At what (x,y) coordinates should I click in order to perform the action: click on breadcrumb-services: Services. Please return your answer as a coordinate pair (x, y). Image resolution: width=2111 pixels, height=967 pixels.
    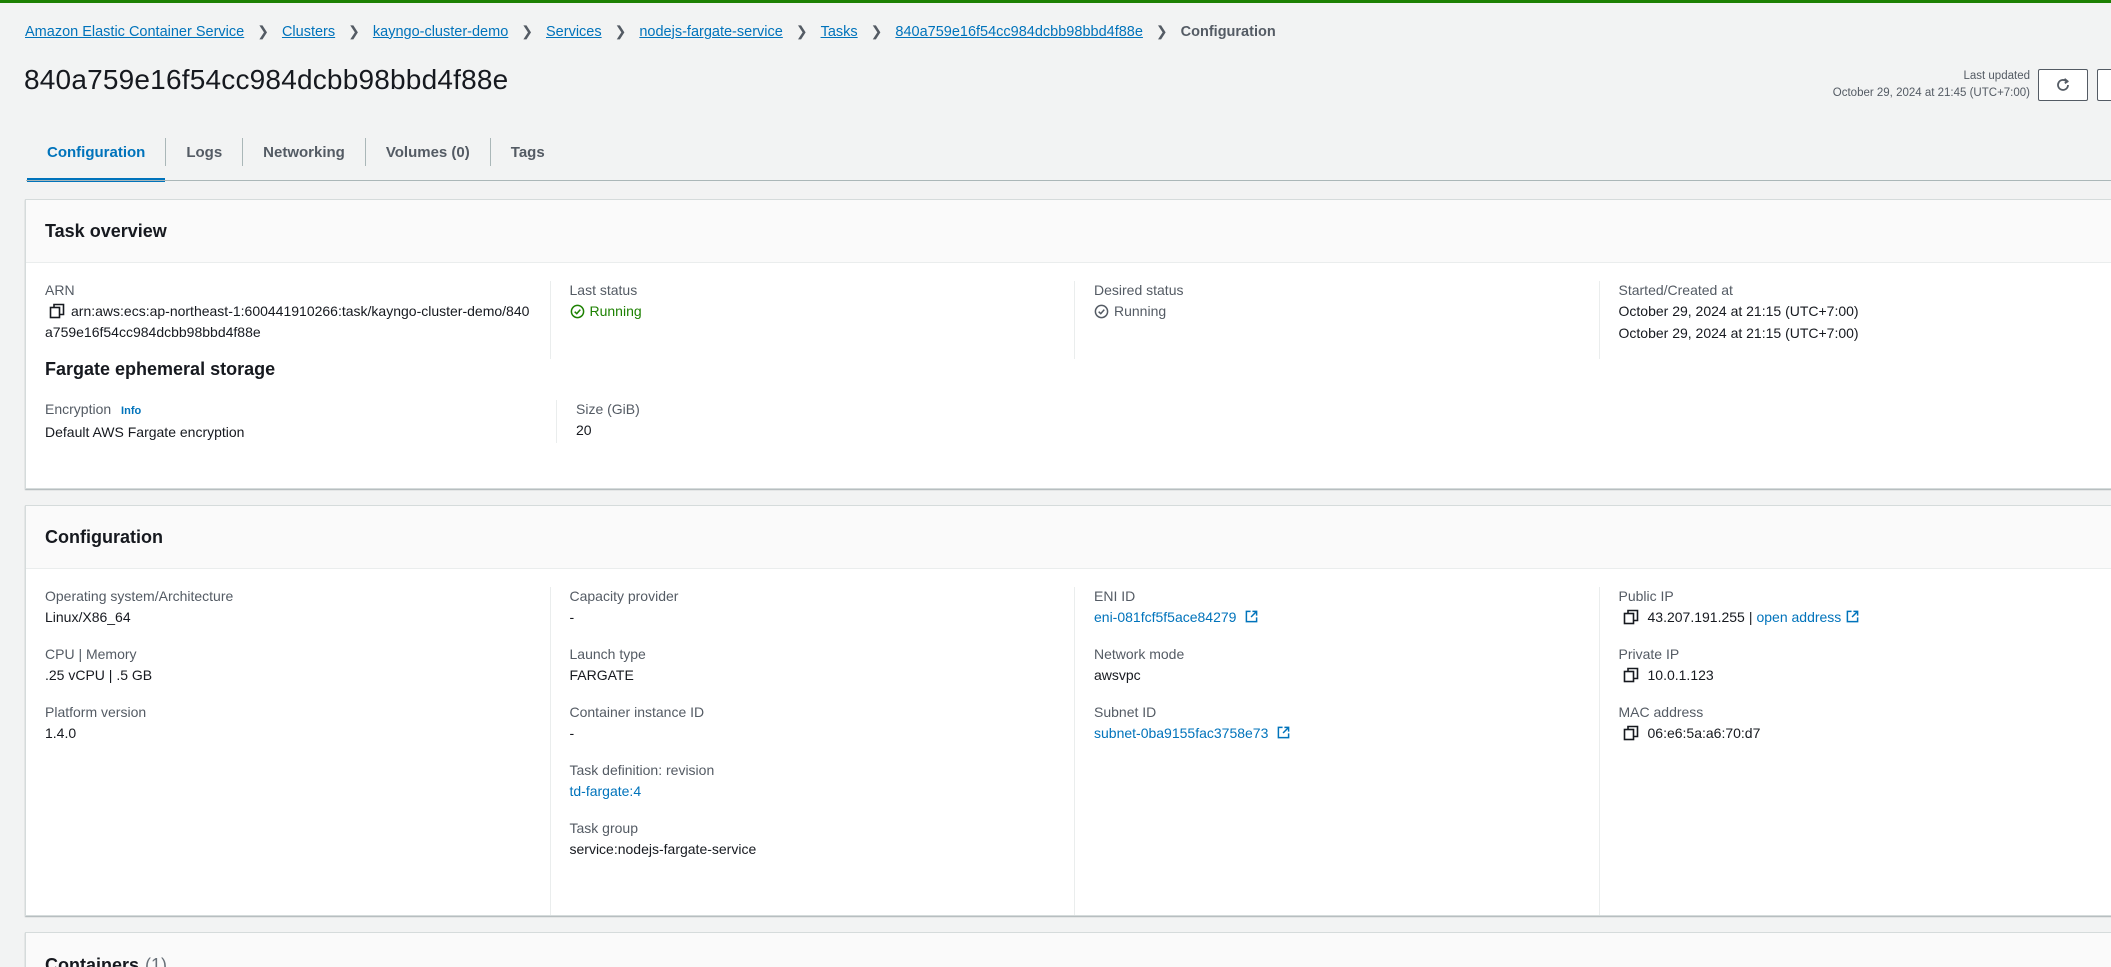
    Looking at the image, I should click on (574, 32).